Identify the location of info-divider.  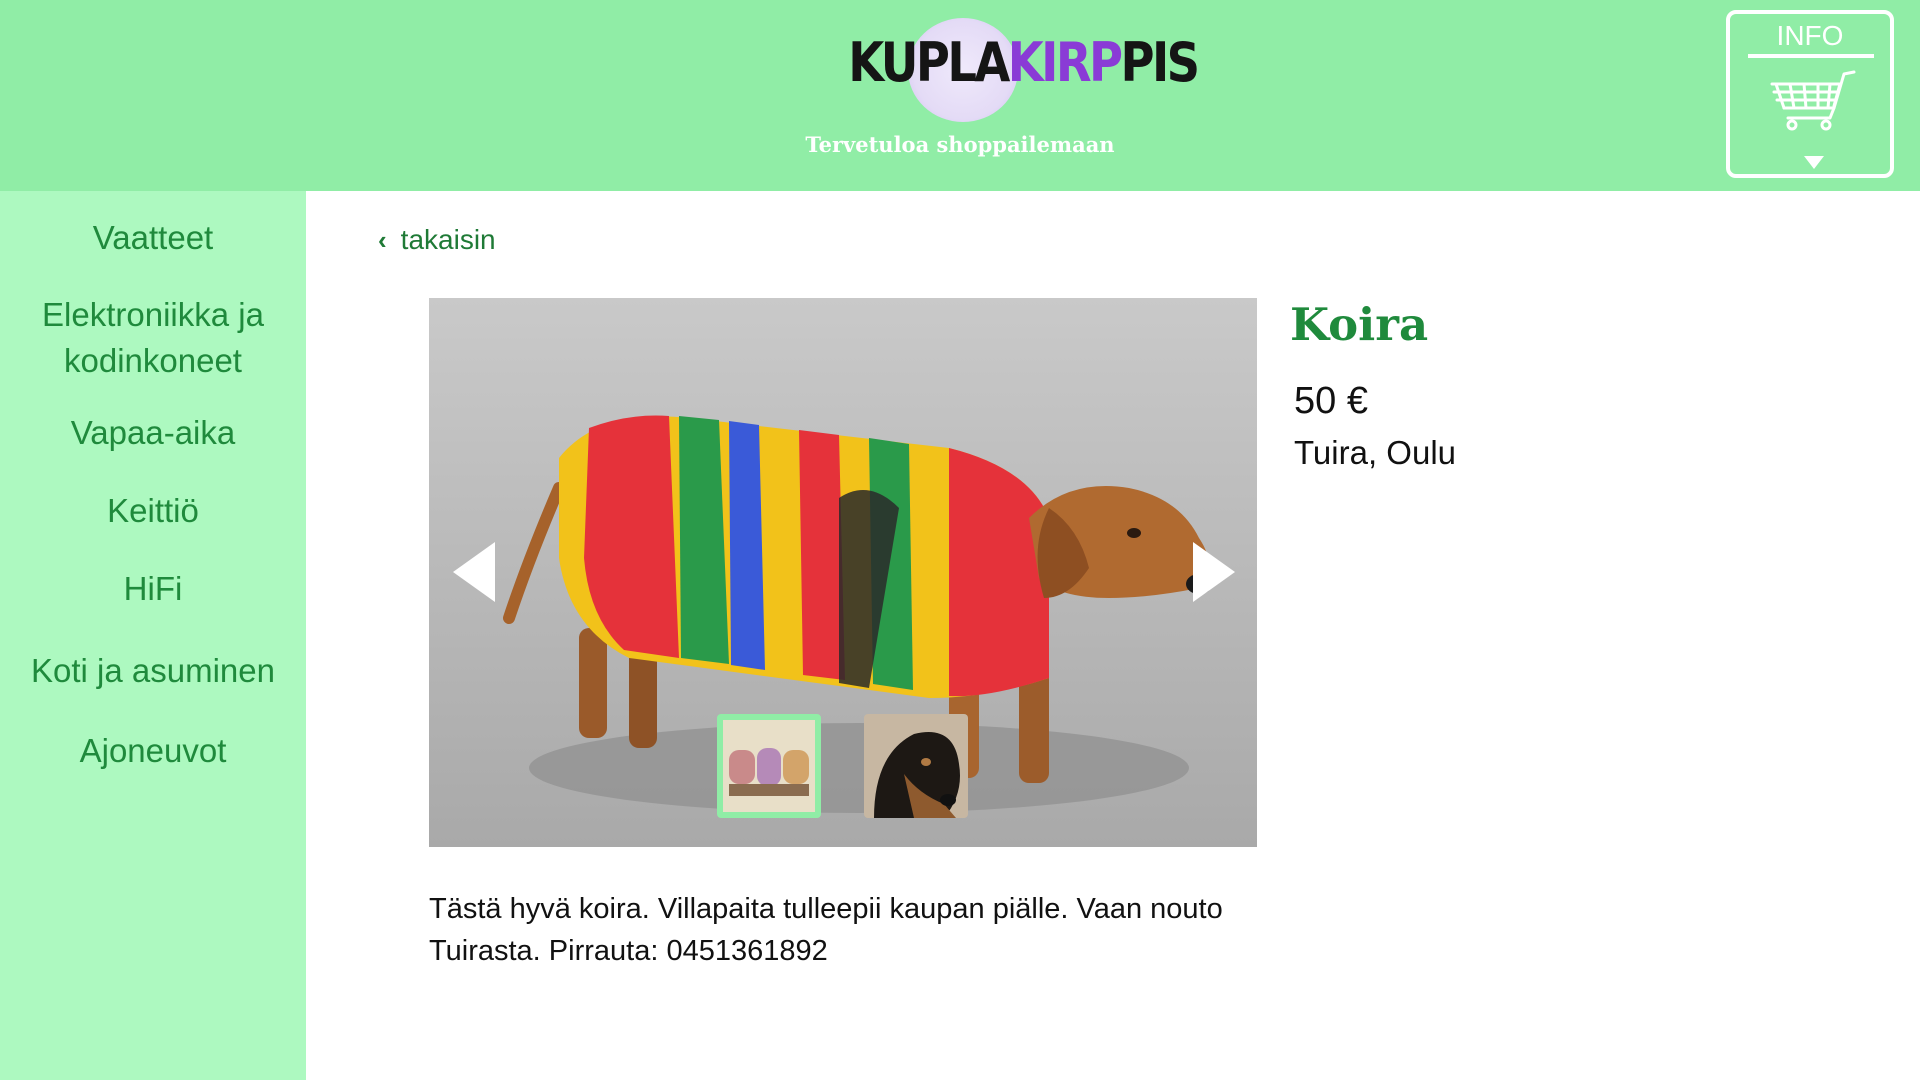
(1811, 56).